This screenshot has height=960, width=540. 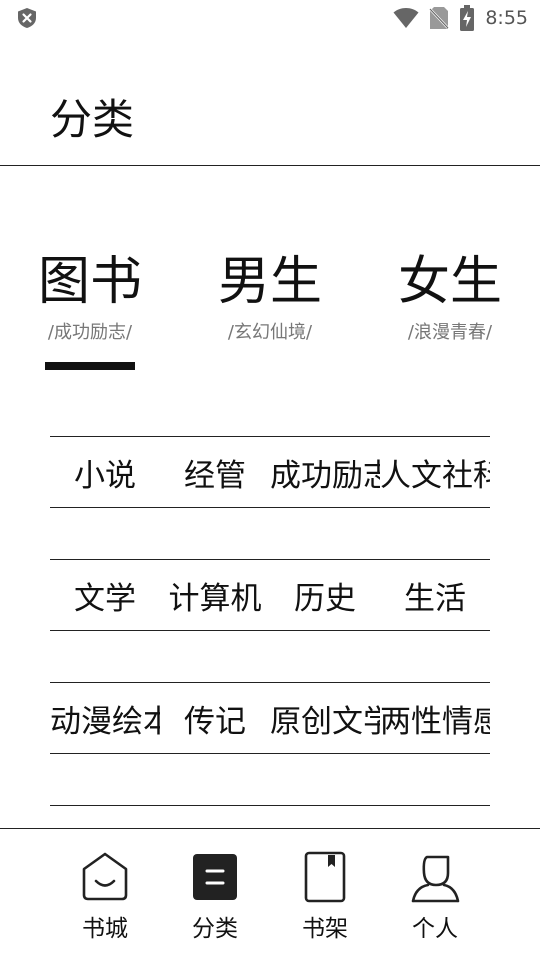 What do you see at coordinates (325, 472) in the screenshot?
I see `genre-item: 成功励志` at bounding box center [325, 472].